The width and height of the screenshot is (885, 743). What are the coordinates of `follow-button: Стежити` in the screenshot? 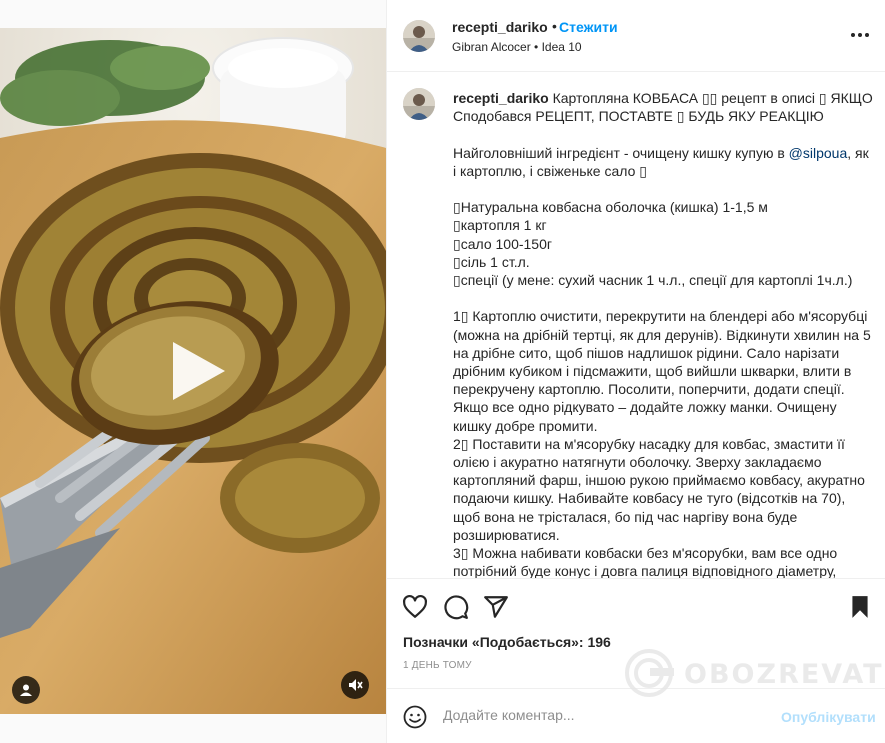 It's located at (588, 27).